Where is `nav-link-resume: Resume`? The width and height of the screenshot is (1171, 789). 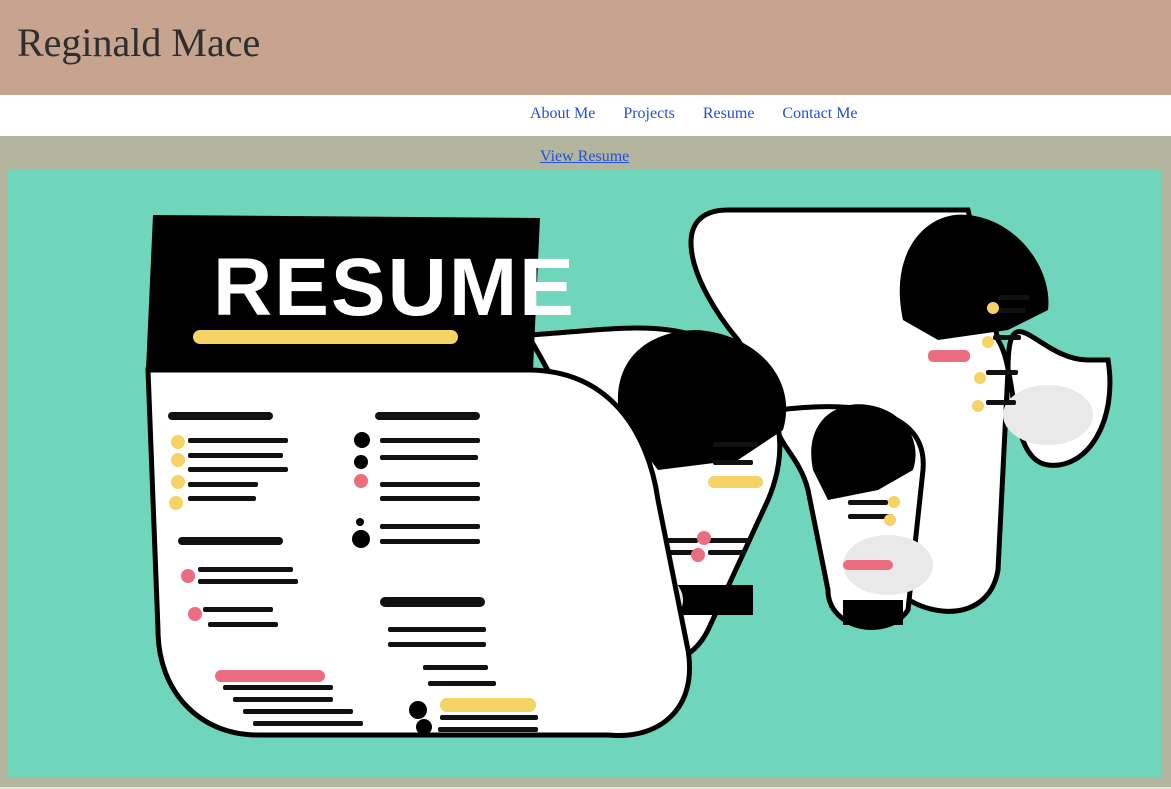 nav-link-resume: Resume is located at coordinates (729, 113).